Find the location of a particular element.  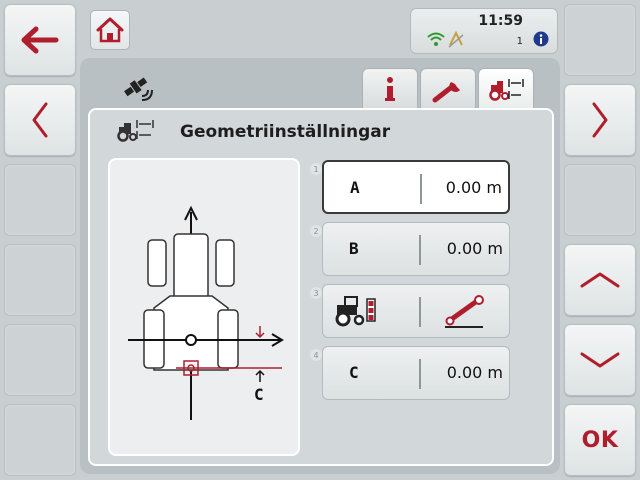

wrench-icon is located at coordinates (446, 91).